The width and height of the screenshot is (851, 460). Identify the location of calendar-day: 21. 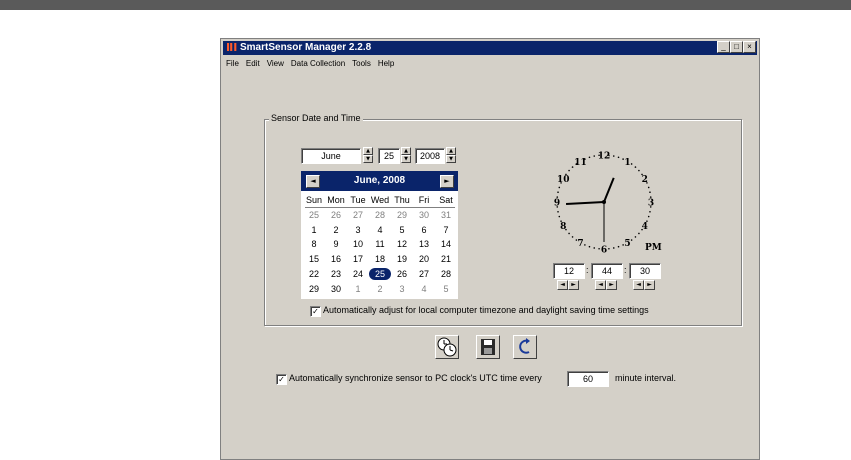
(446, 259).